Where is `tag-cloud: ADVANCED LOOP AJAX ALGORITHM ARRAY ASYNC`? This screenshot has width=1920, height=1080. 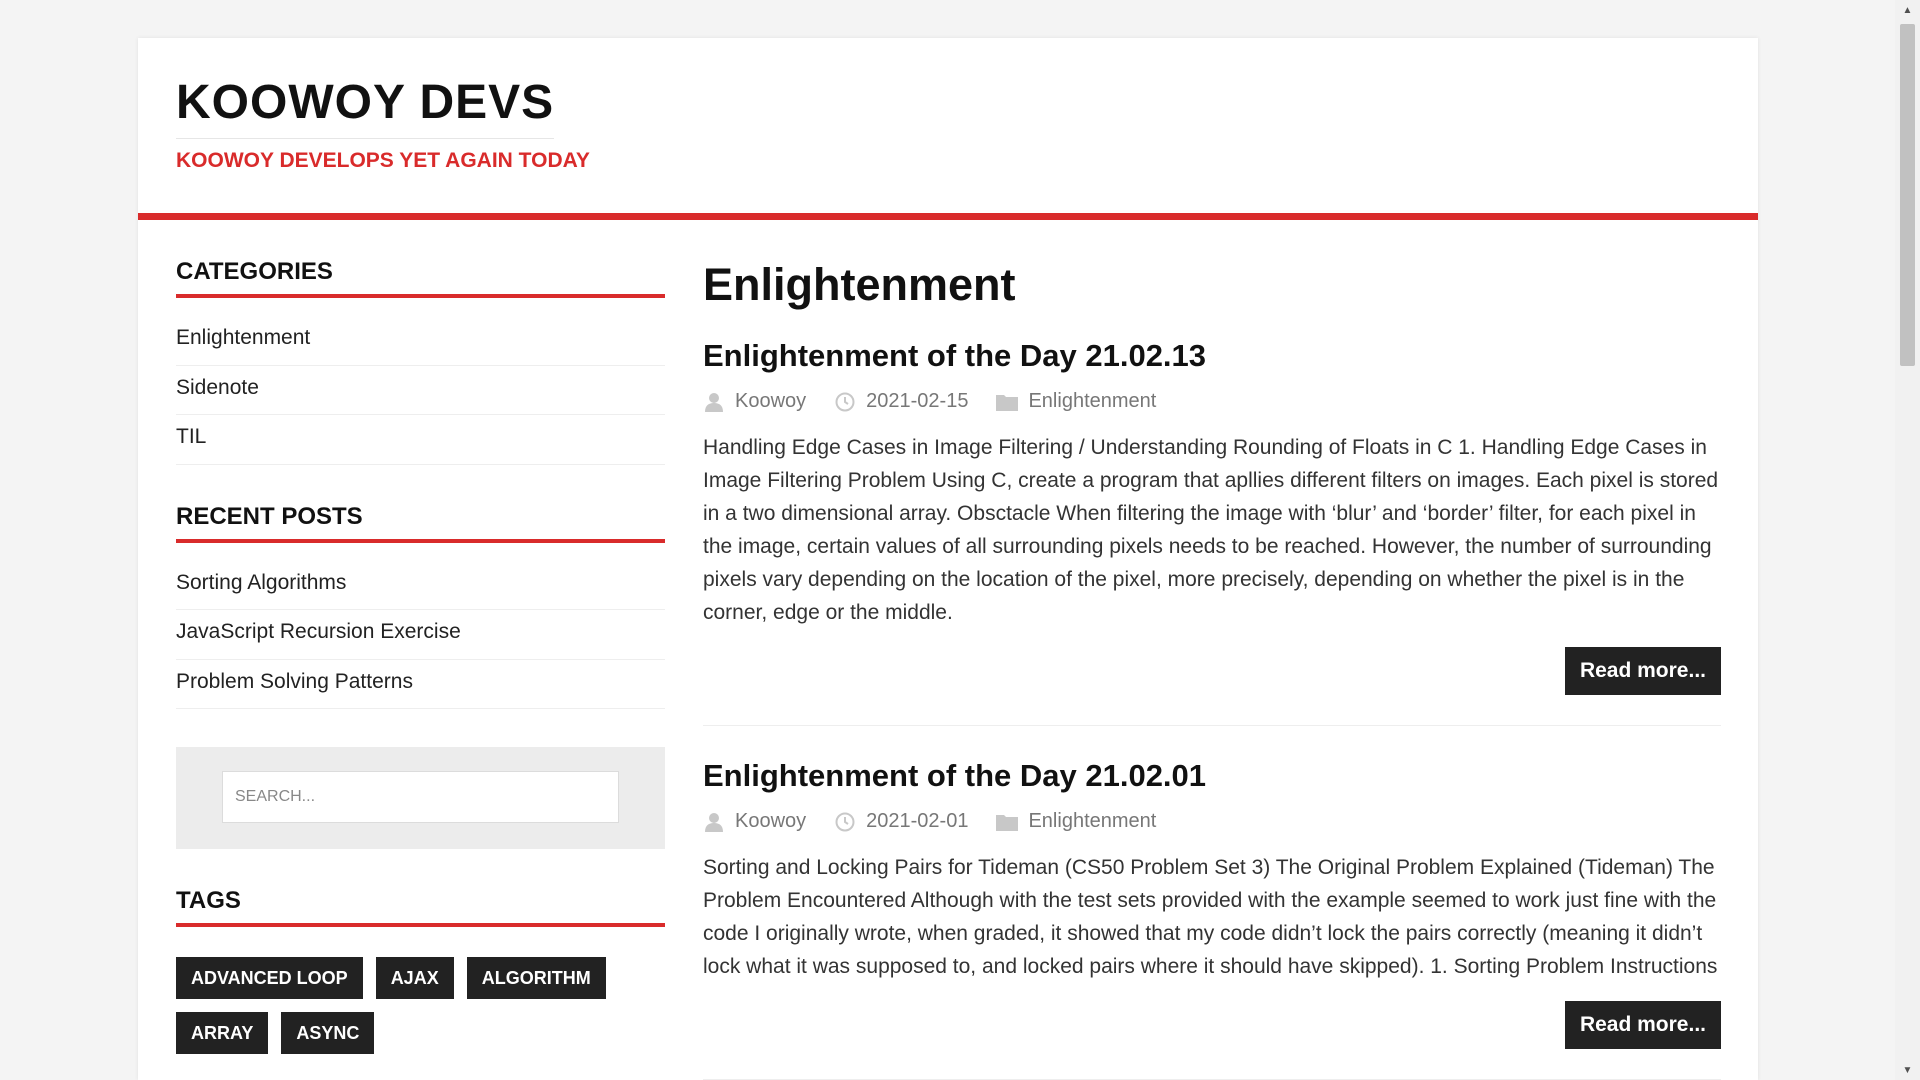
tag-cloud: ADVANCED LOOP AJAX ALGORITHM ARRAY ASYNC is located at coordinates (420, 1005).